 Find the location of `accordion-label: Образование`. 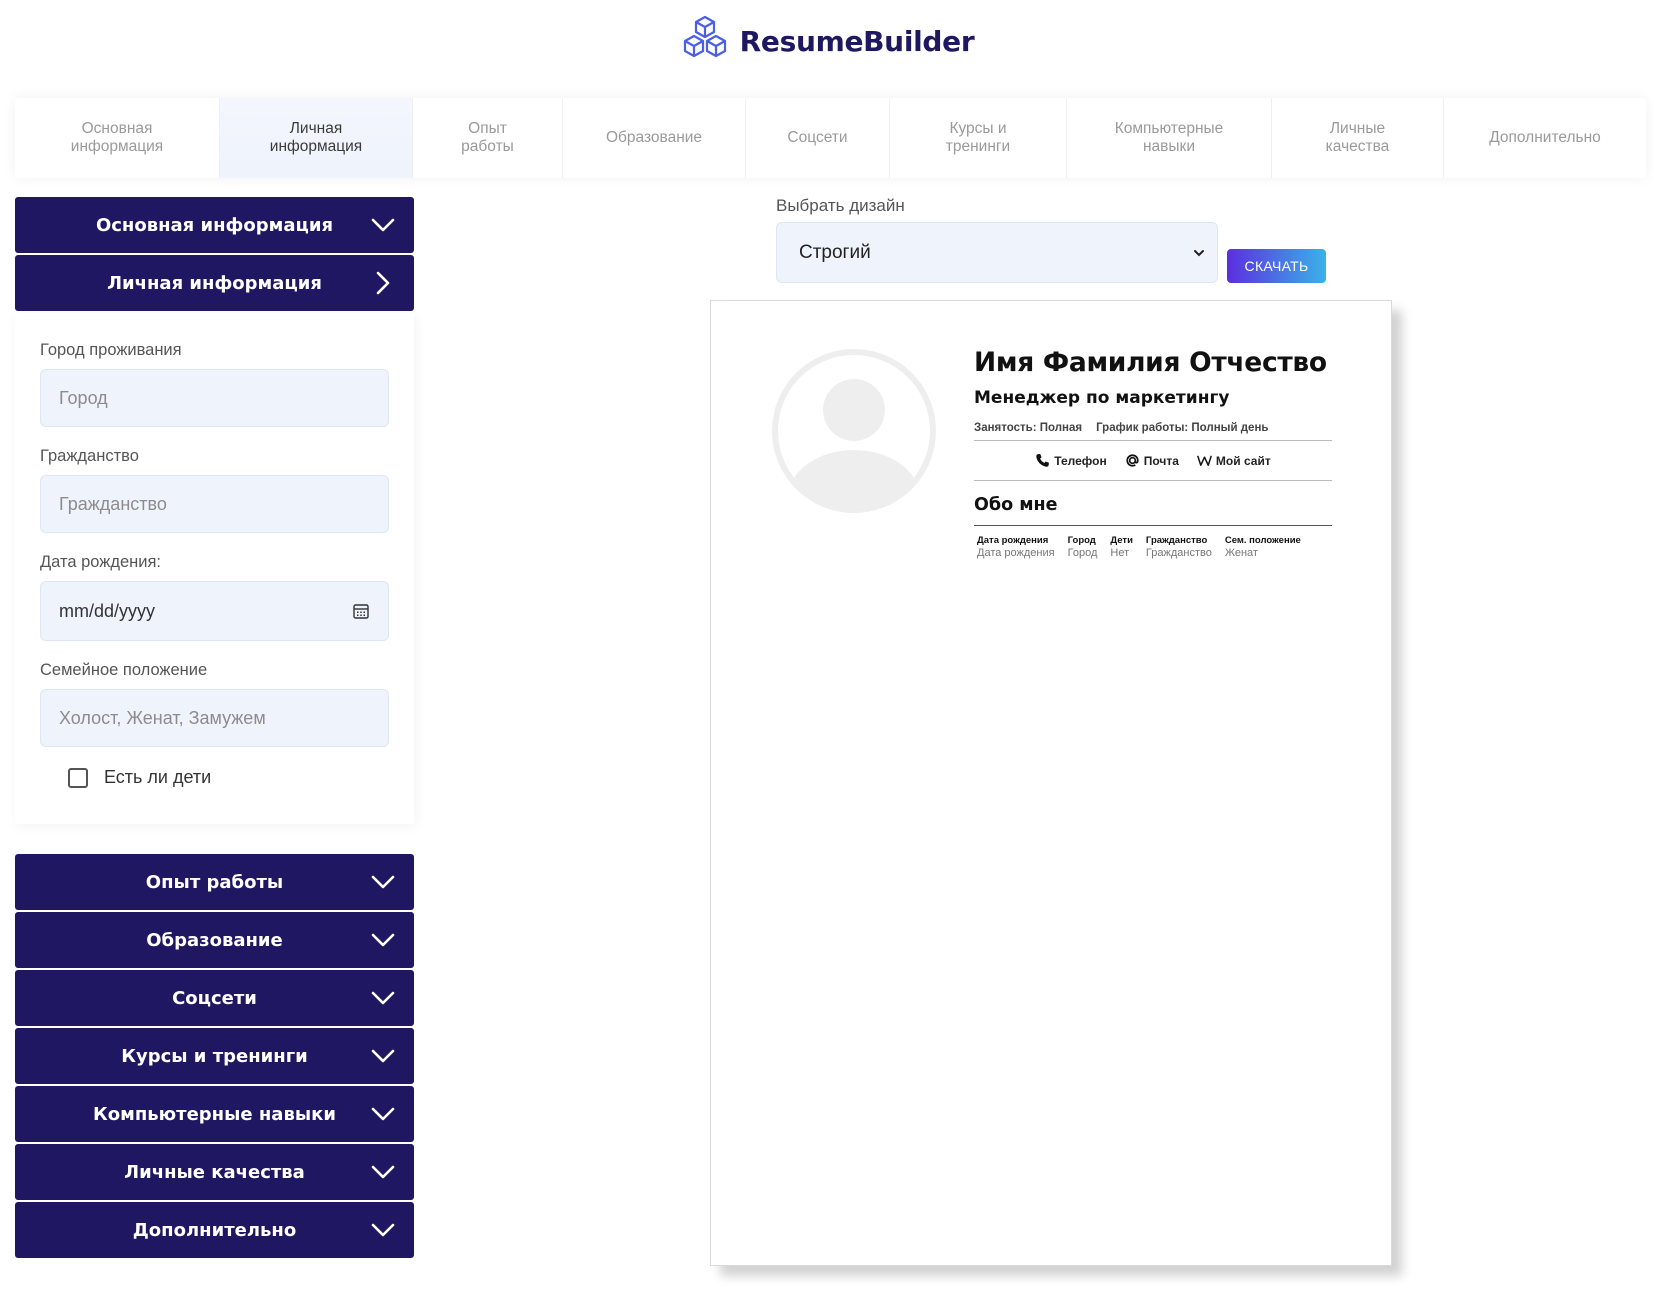

accordion-label: Образование is located at coordinates (214, 940).